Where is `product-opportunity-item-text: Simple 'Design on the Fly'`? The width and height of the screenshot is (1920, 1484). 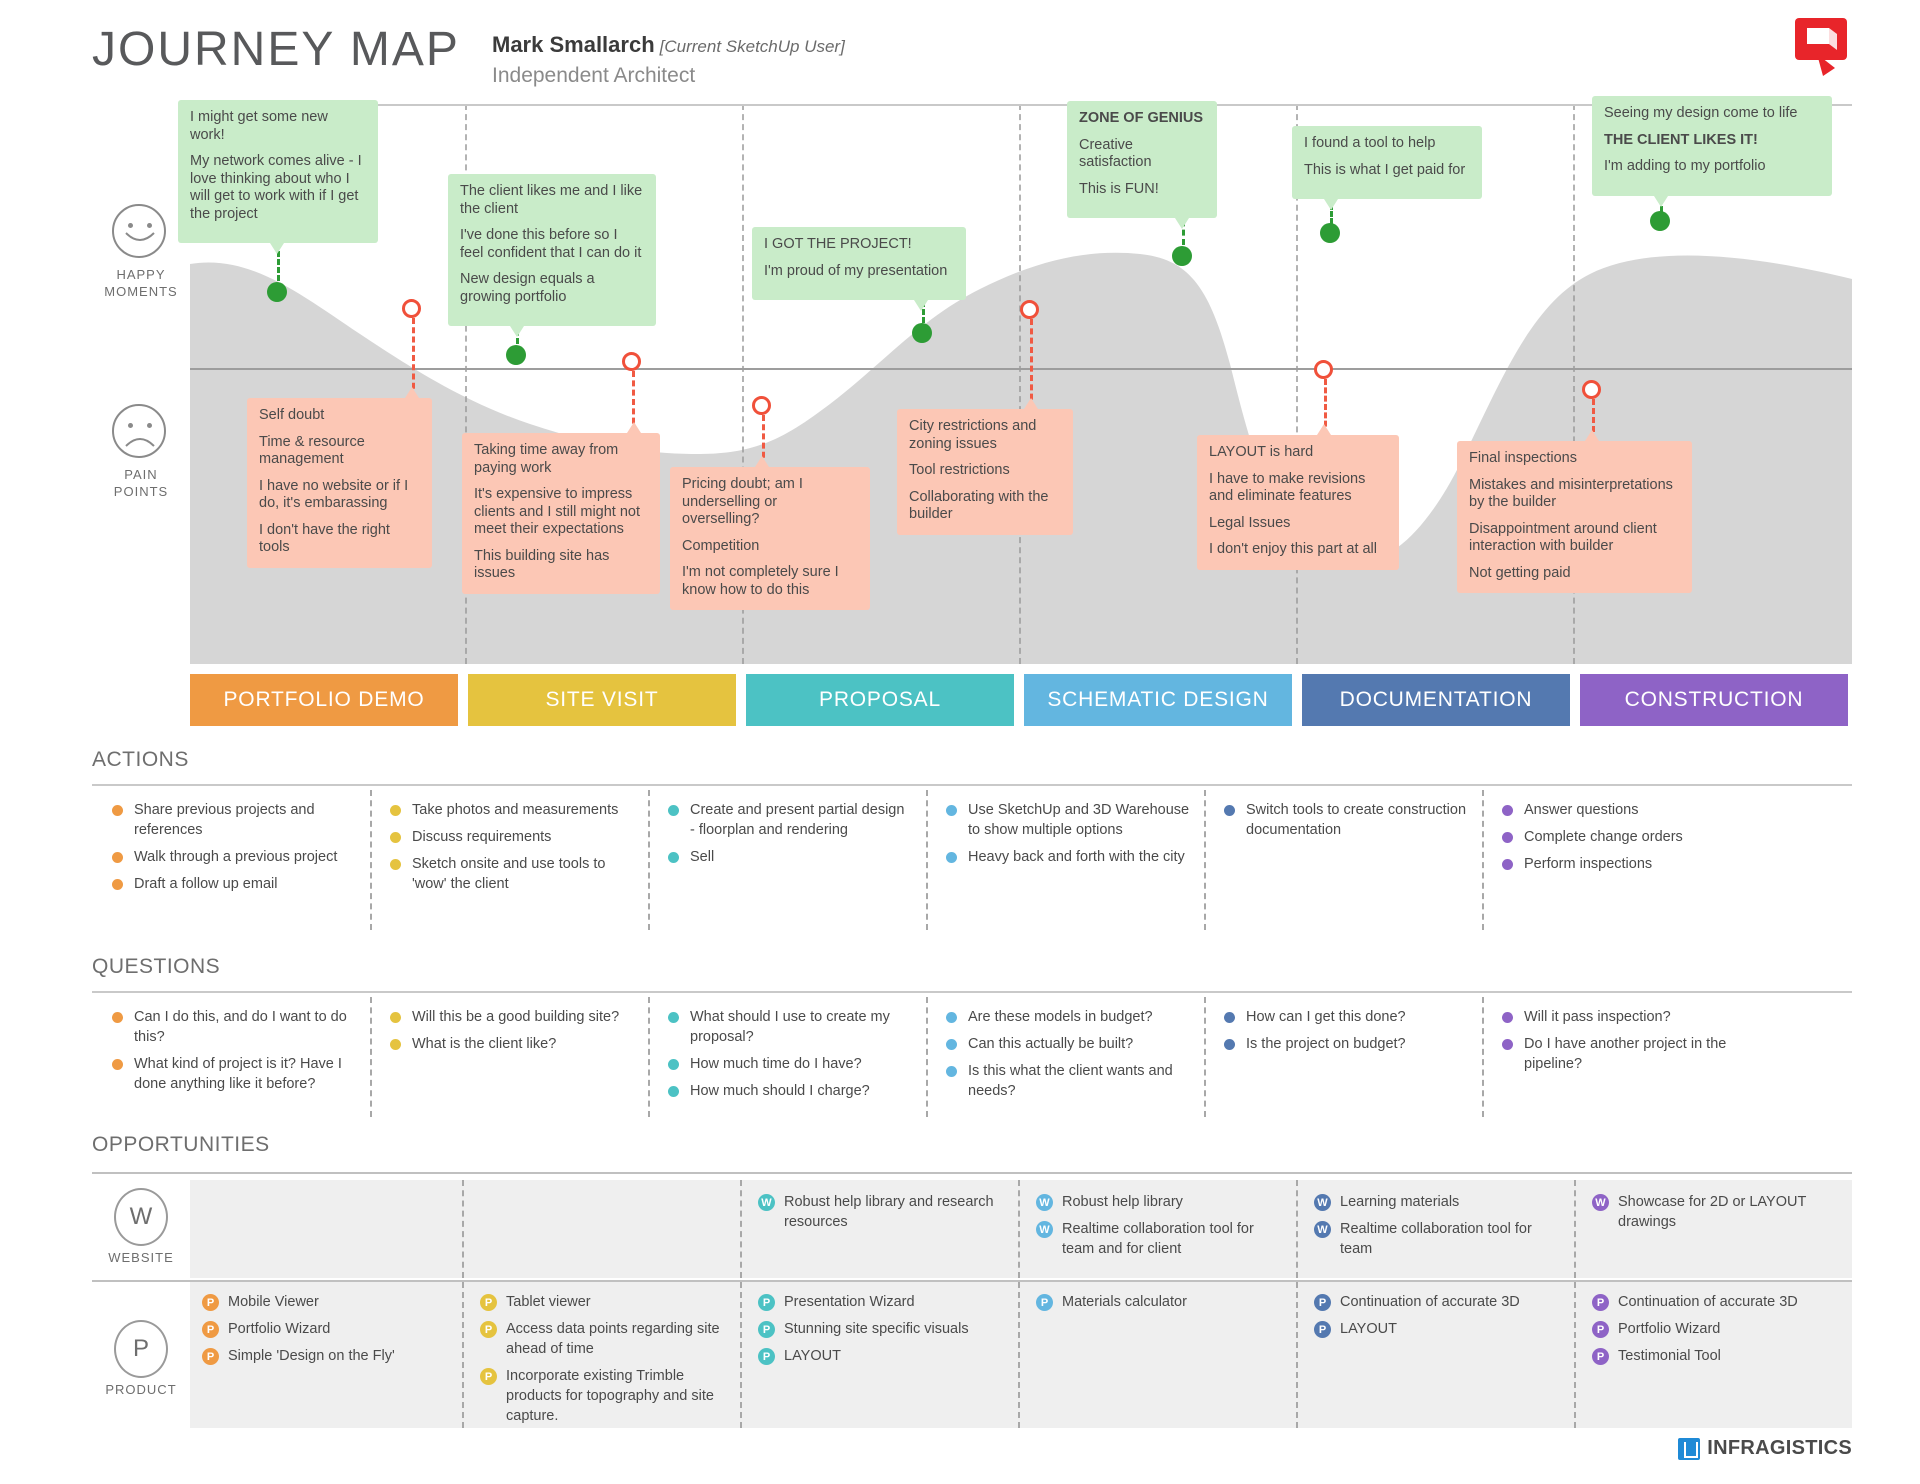 product-opportunity-item-text: Simple 'Design on the Fly' is located at coordinates (311, 1356).